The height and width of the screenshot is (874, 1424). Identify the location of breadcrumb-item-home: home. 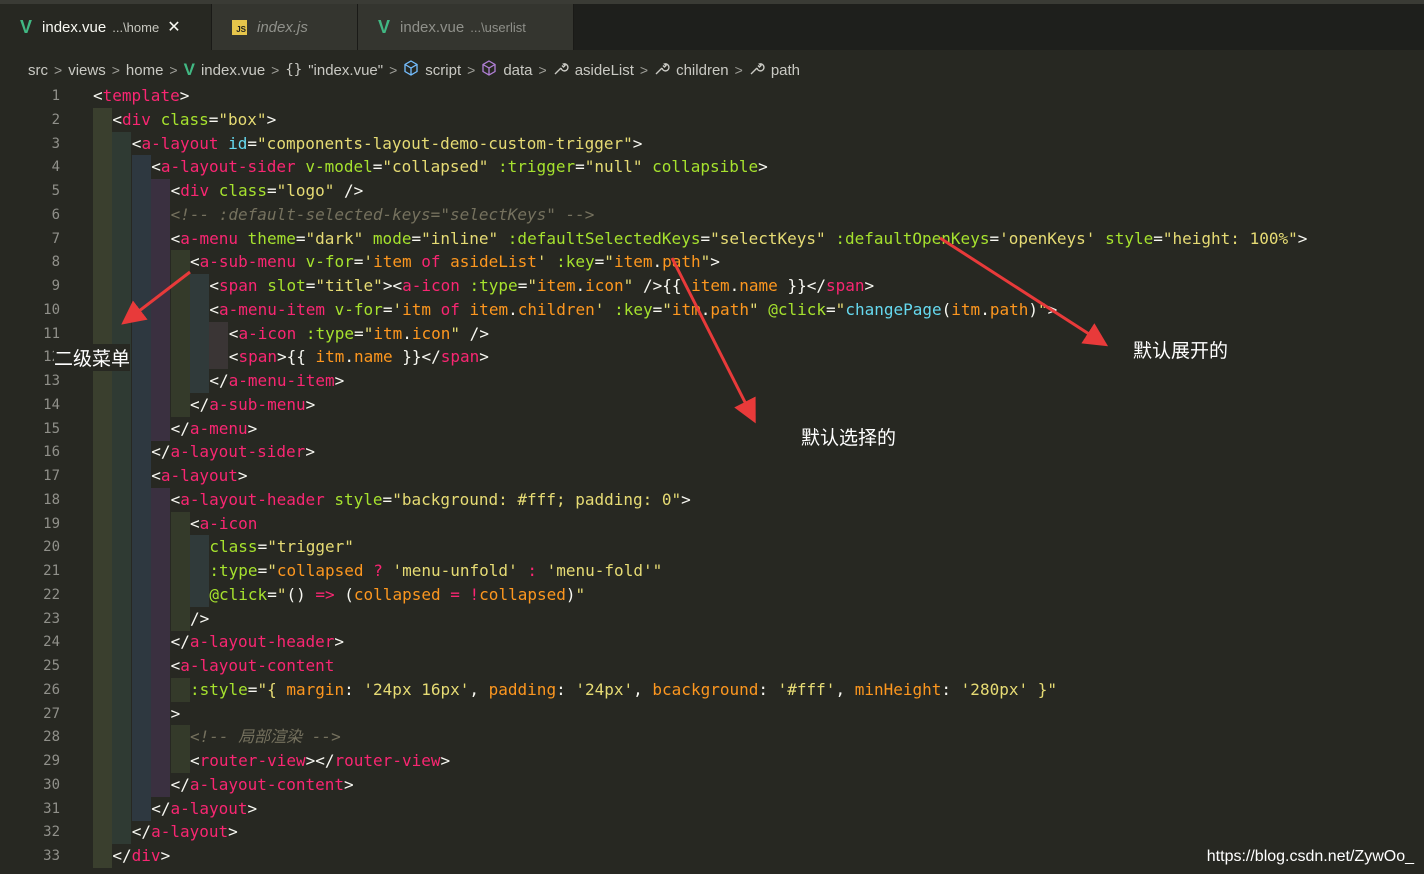
(145, 70).